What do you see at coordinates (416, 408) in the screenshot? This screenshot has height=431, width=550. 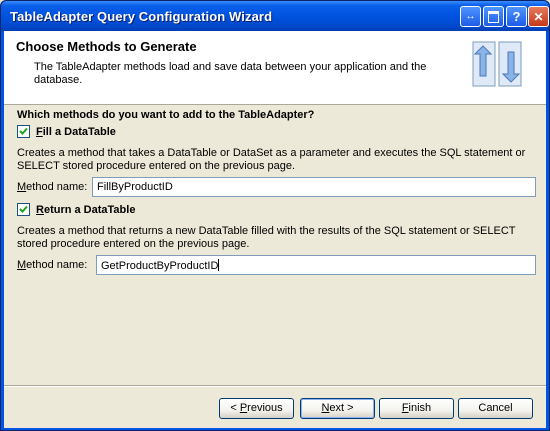 I see `finish-button: Finish` at bounding box center [416, 408].